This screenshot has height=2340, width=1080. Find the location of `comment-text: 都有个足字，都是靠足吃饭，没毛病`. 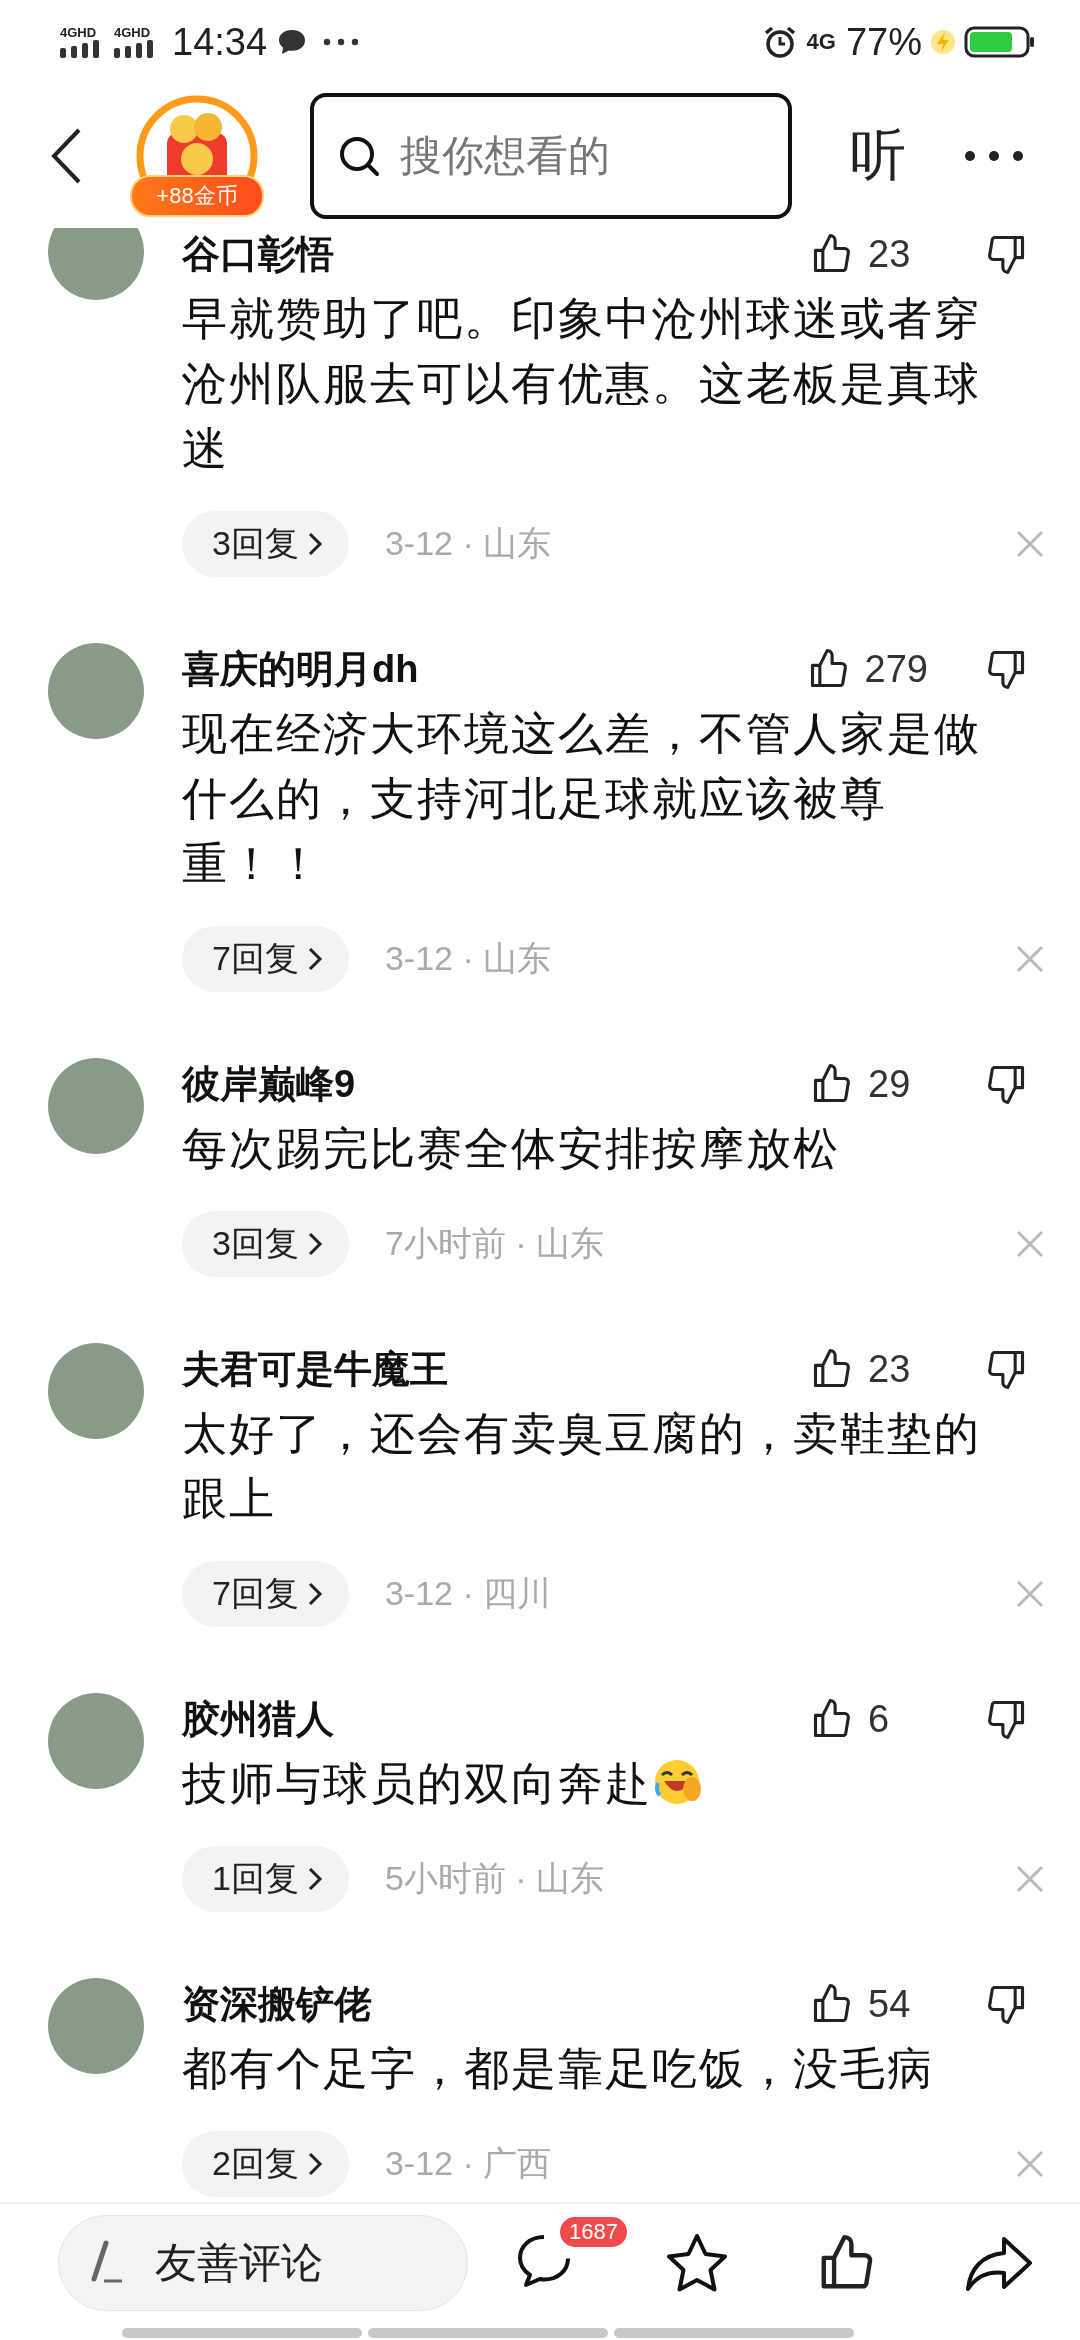

comment-text: 都有个足字，都是靠足吃饭，没毛病 is located at coordinates (558, 2069).